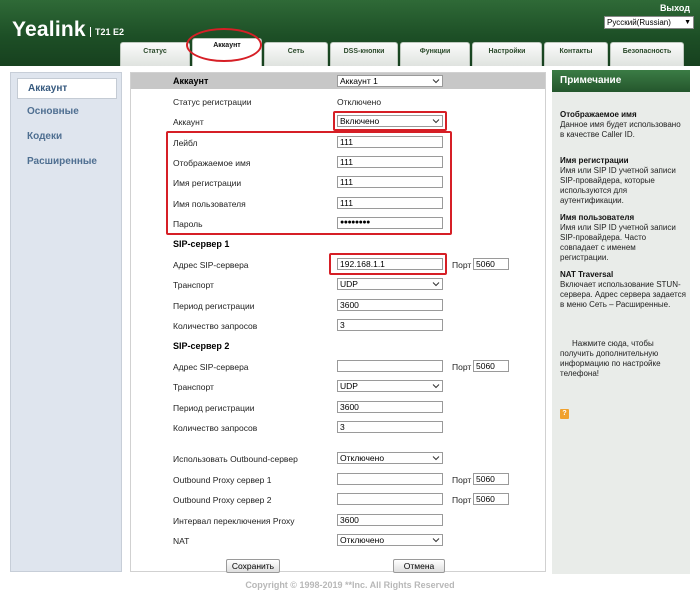 The image size is (700, 596). What do you see at coordinates (507, 54) in the screenshot?
I see `tab-settings: Настройки` at bounding box center [507, 54].